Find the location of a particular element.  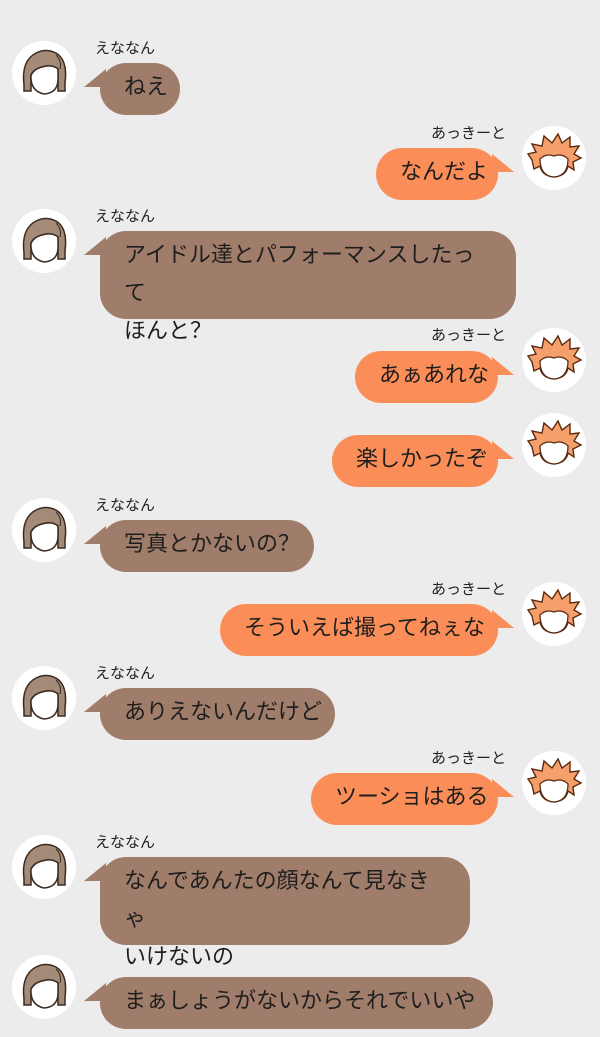

message-text: ありえないんだけど is located at coordinates (223, 712).